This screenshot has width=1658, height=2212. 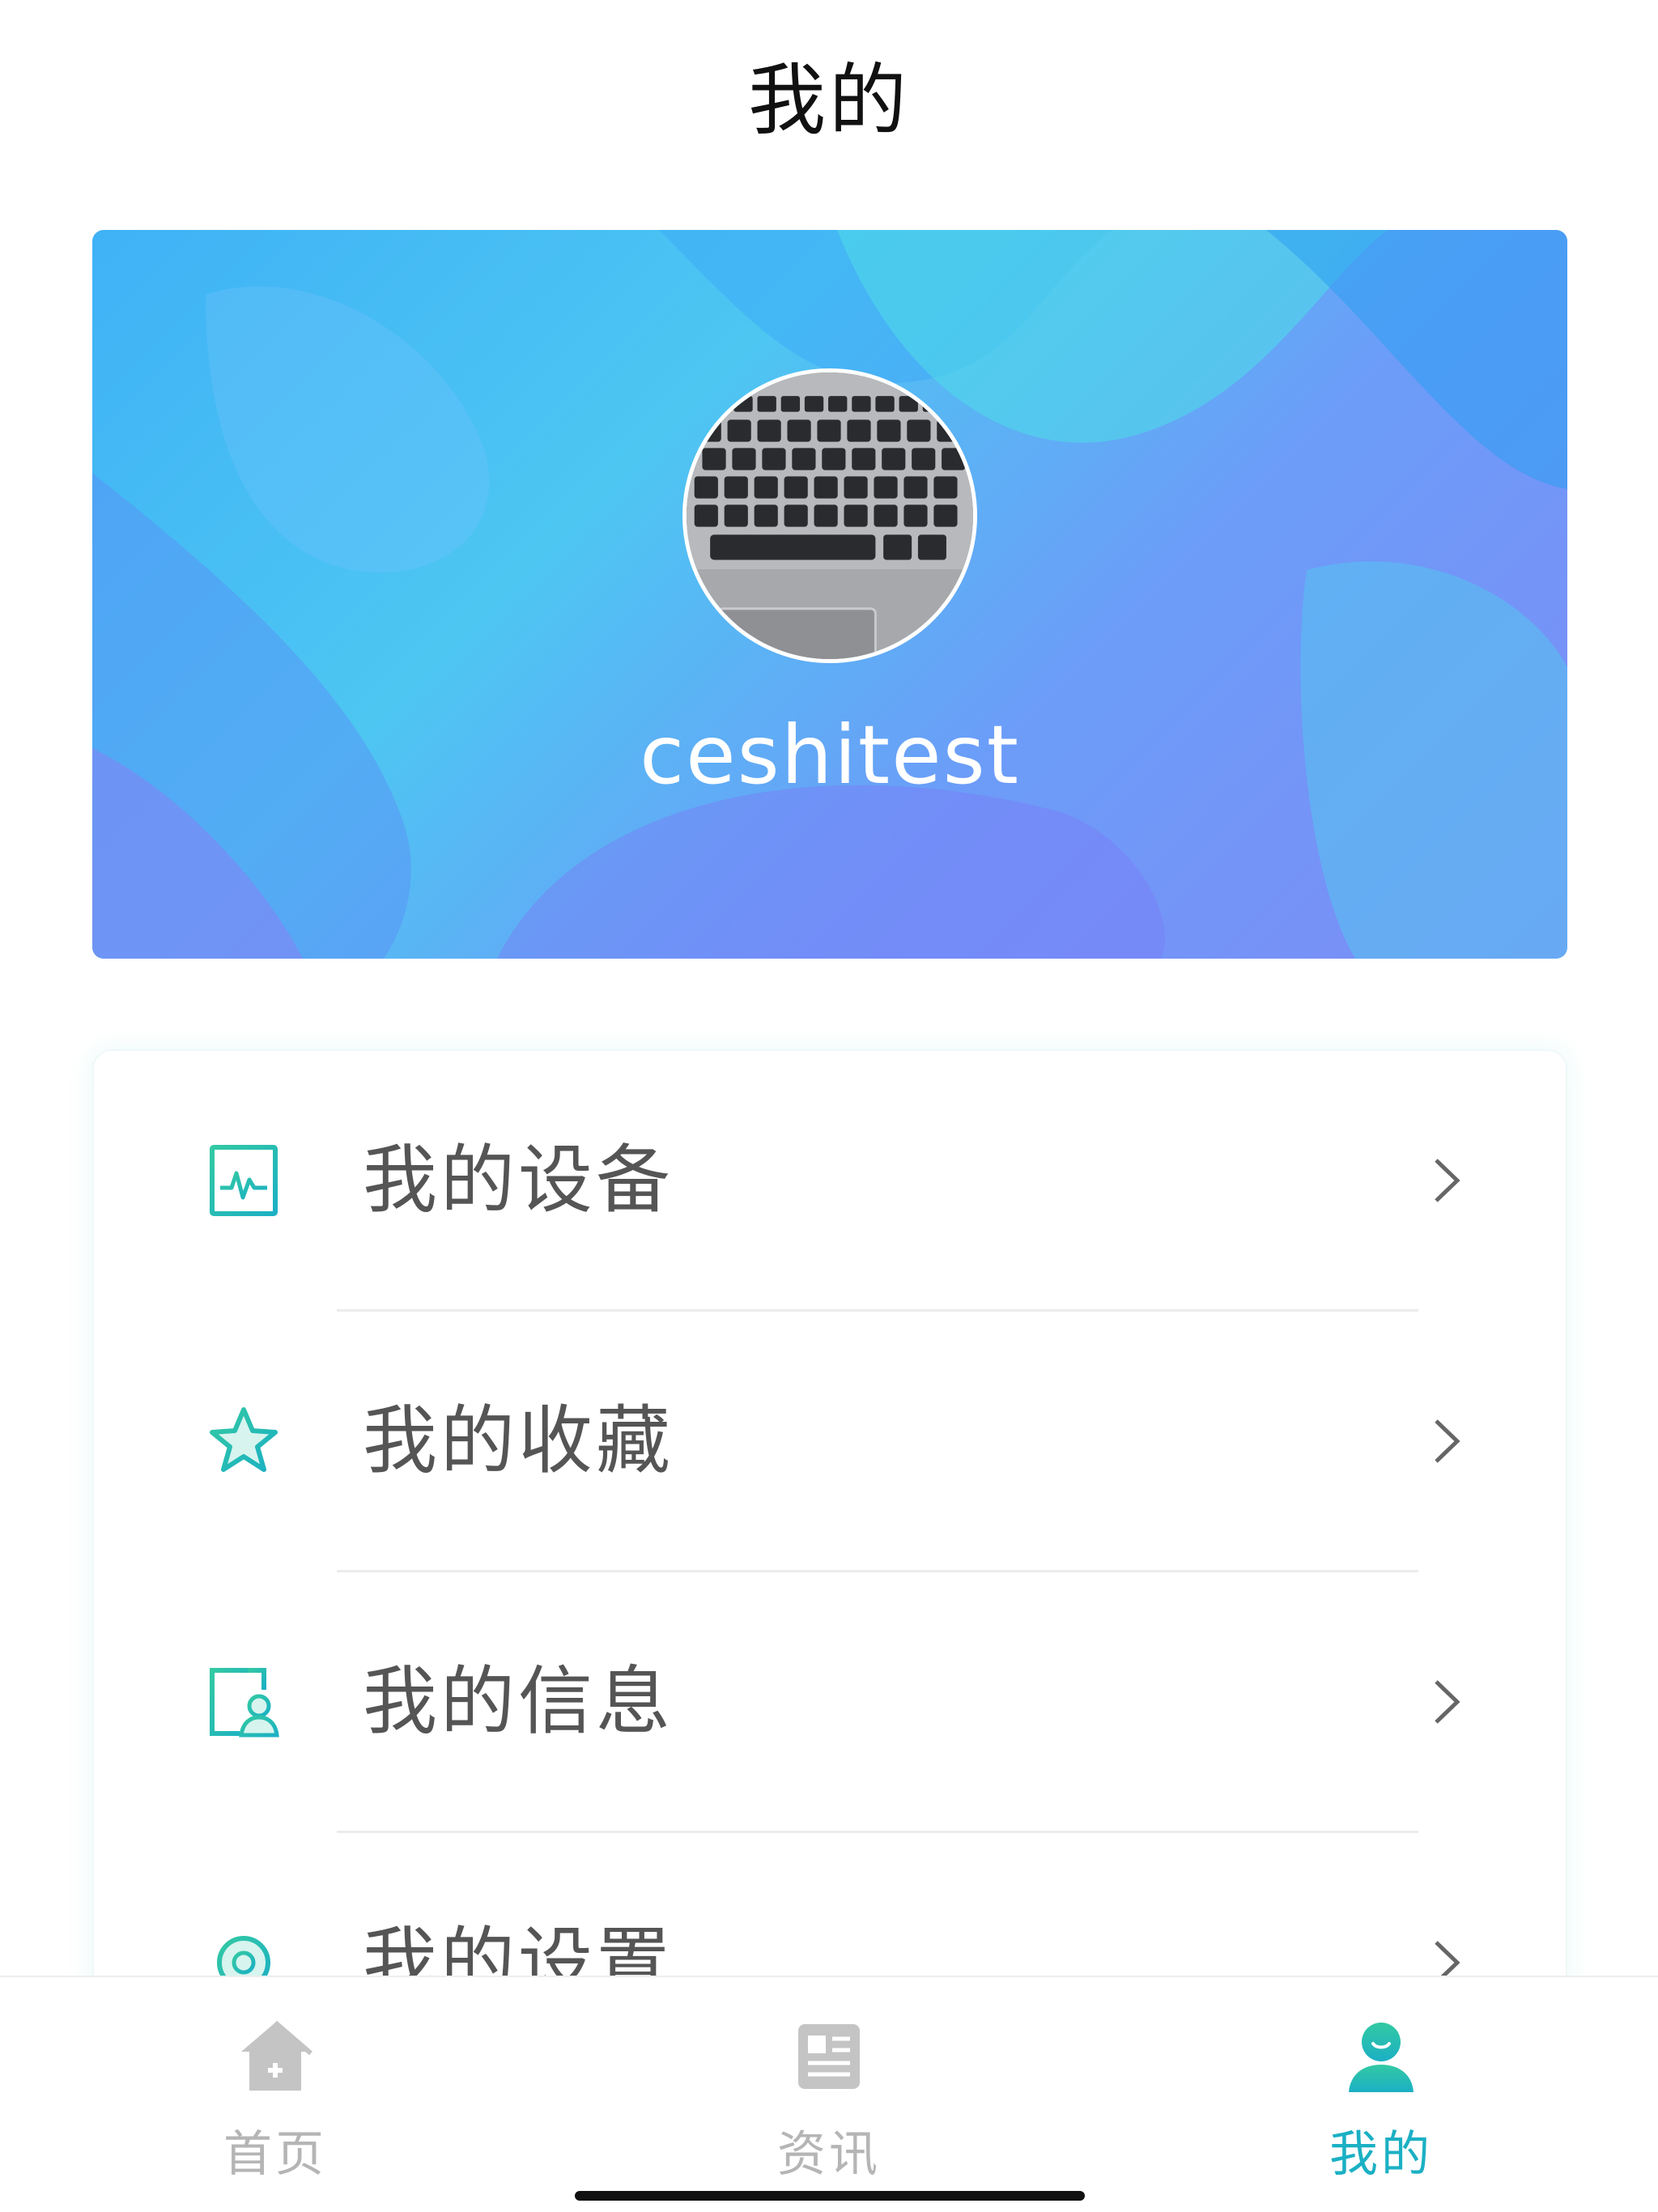 I want to click on home-icon, so click(x=275, y=2056).